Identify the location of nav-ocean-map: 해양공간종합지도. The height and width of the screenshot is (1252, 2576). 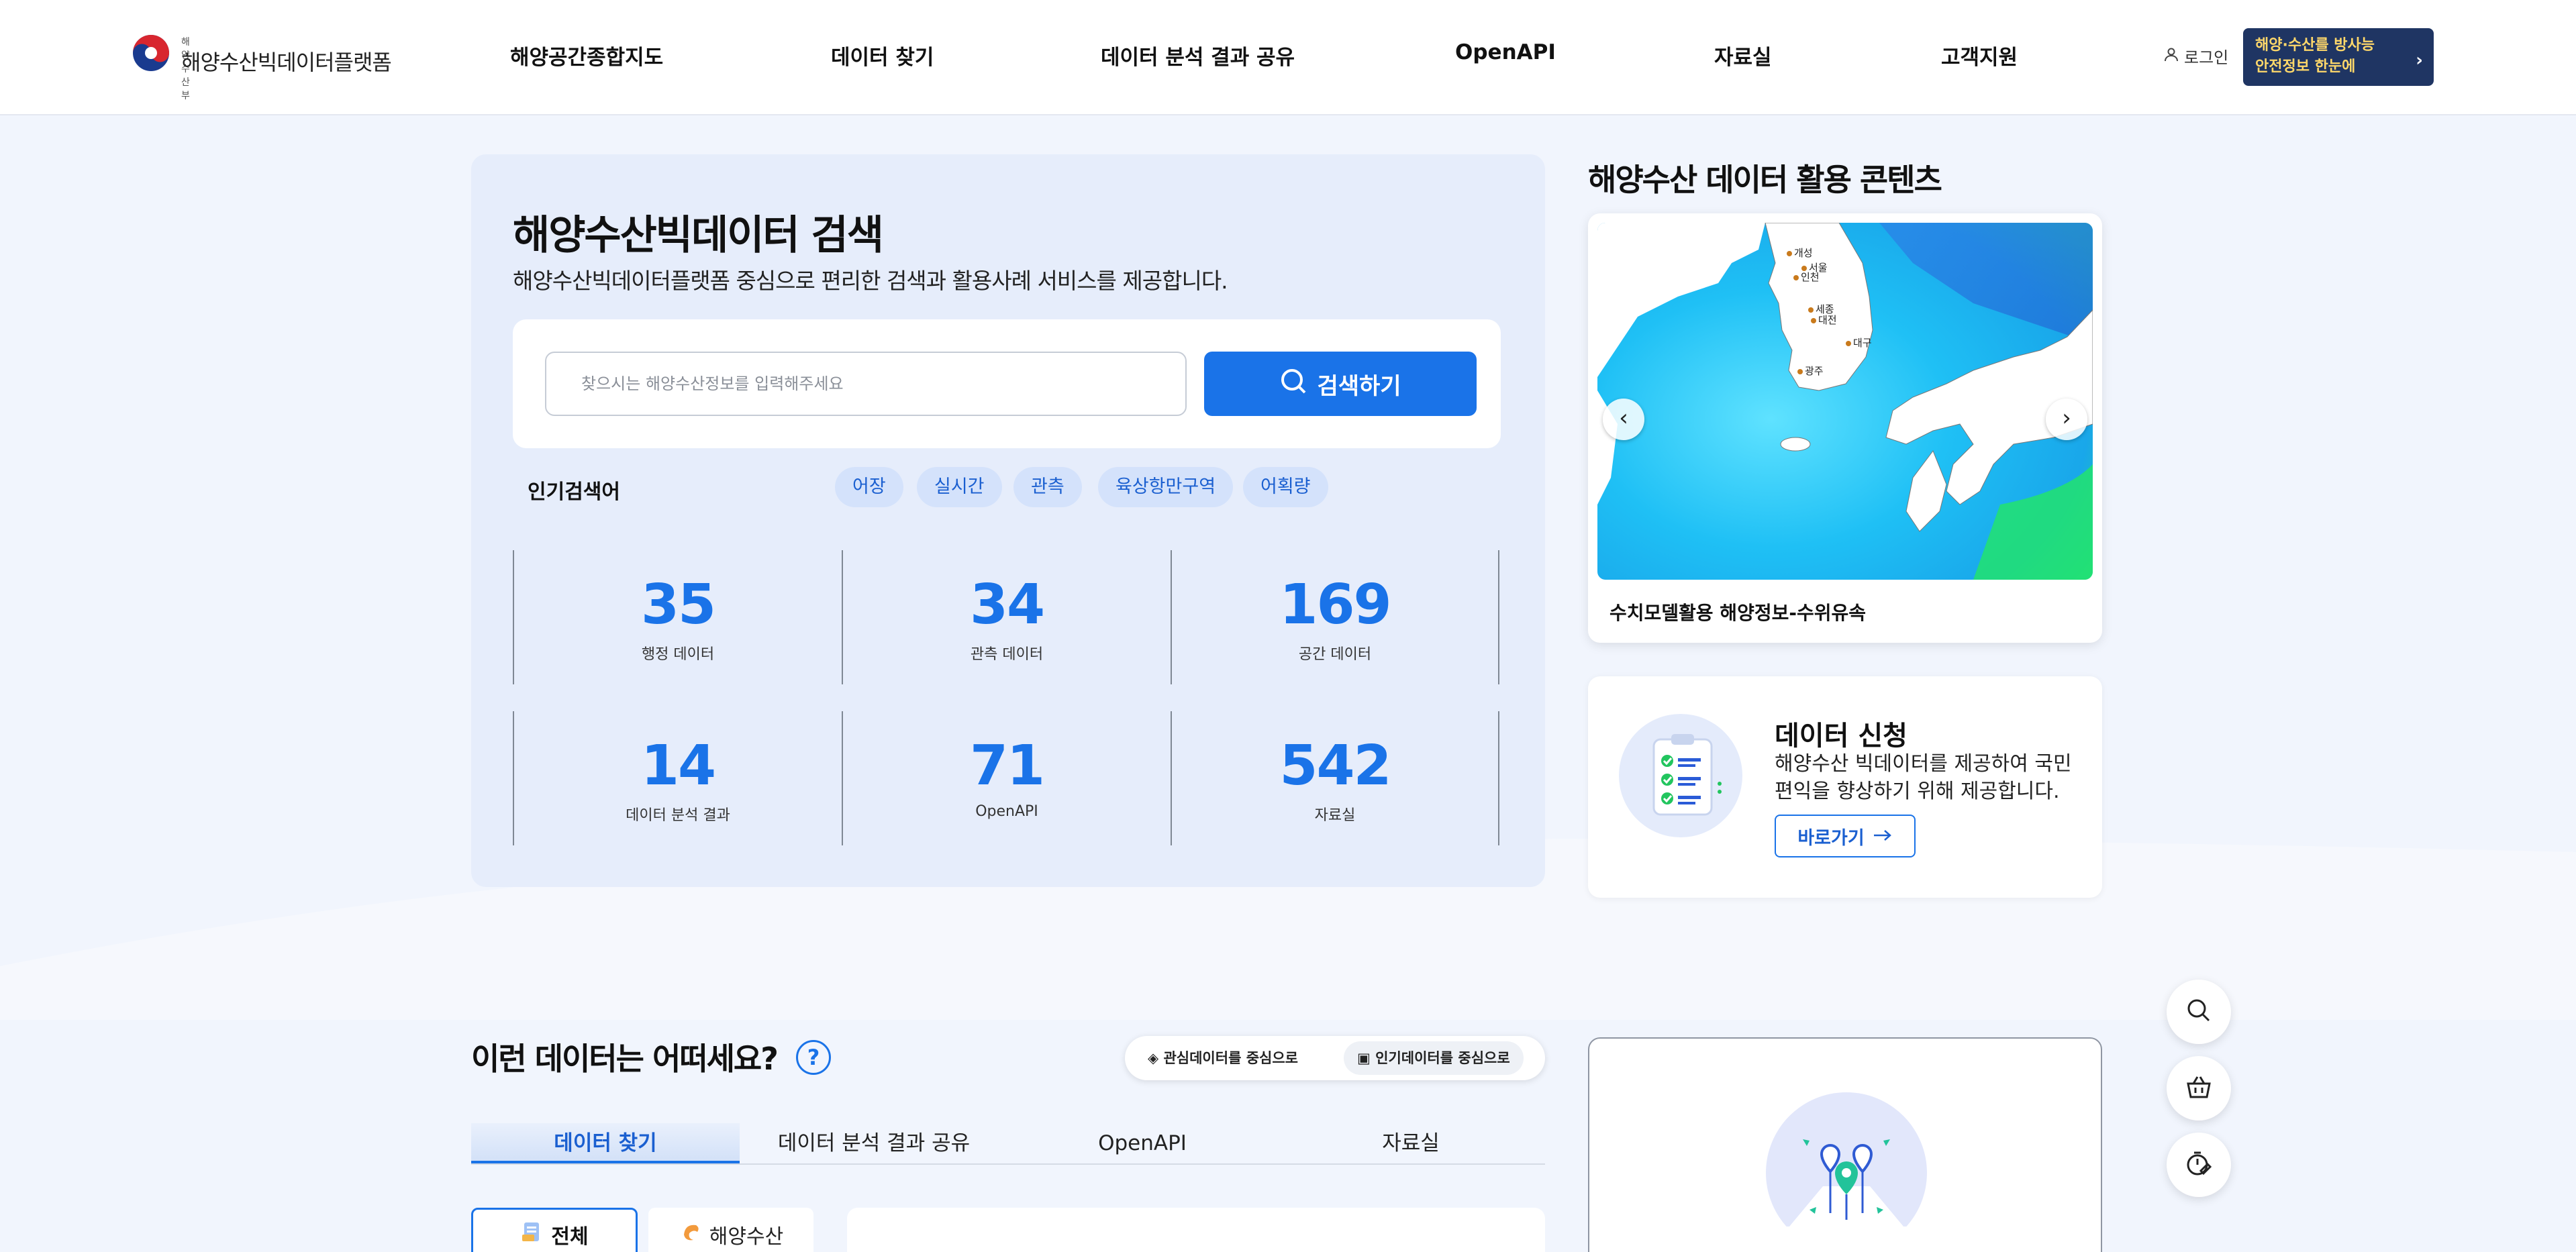
(586, 55).